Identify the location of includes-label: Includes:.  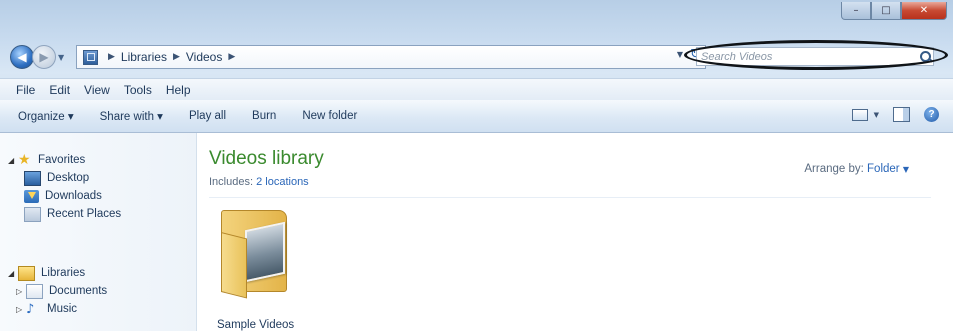
(231, 182).